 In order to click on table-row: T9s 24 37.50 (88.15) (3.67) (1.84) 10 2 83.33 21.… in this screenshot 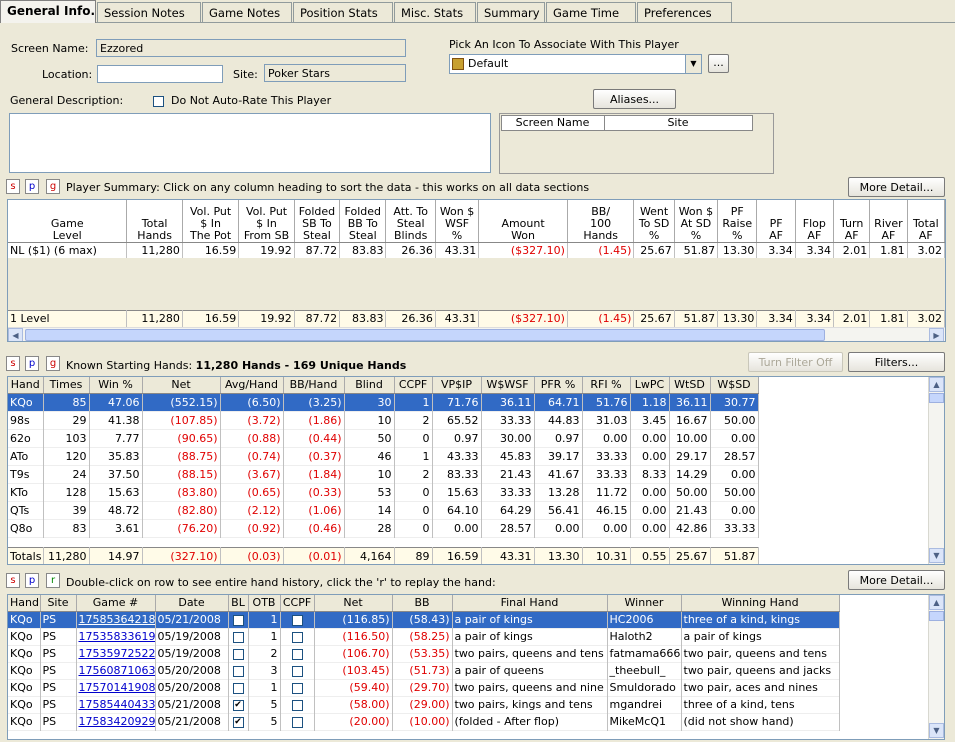, I will do `click(383, 474)`.